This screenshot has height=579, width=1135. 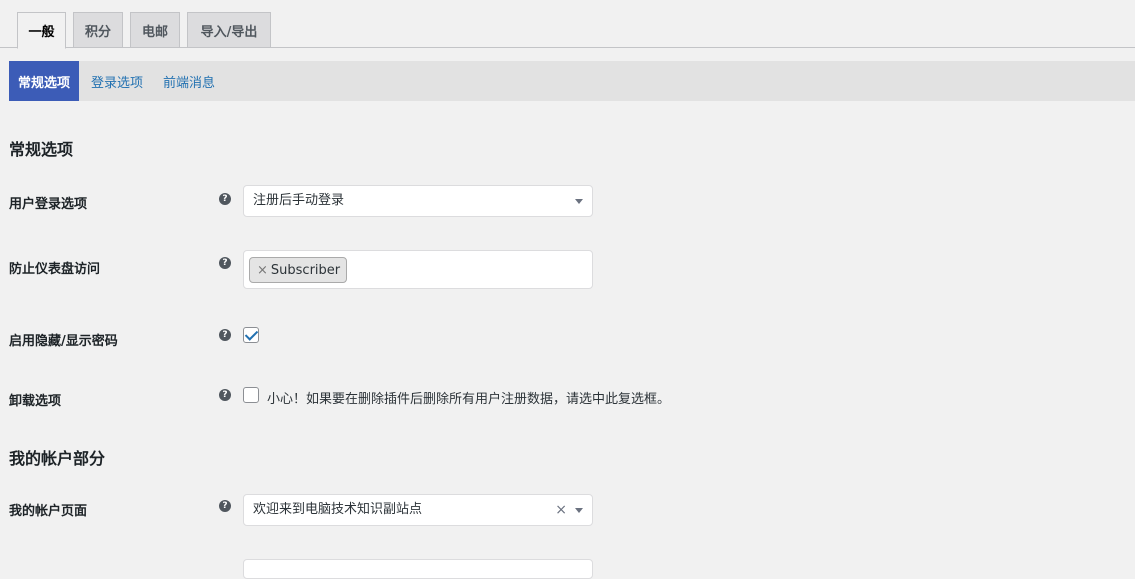 What do you see at coordinates (262, 270) in the screenshot?
I see `remove-chip-icon: ×` at bounding box center [262, 270].